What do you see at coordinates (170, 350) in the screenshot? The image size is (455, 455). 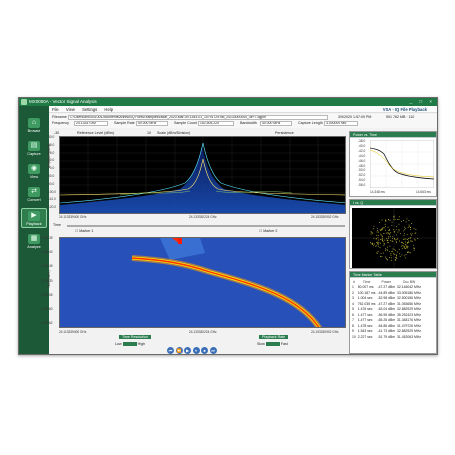 I see `skip-back-icon: ⏮` at bounding box center [170, 350].